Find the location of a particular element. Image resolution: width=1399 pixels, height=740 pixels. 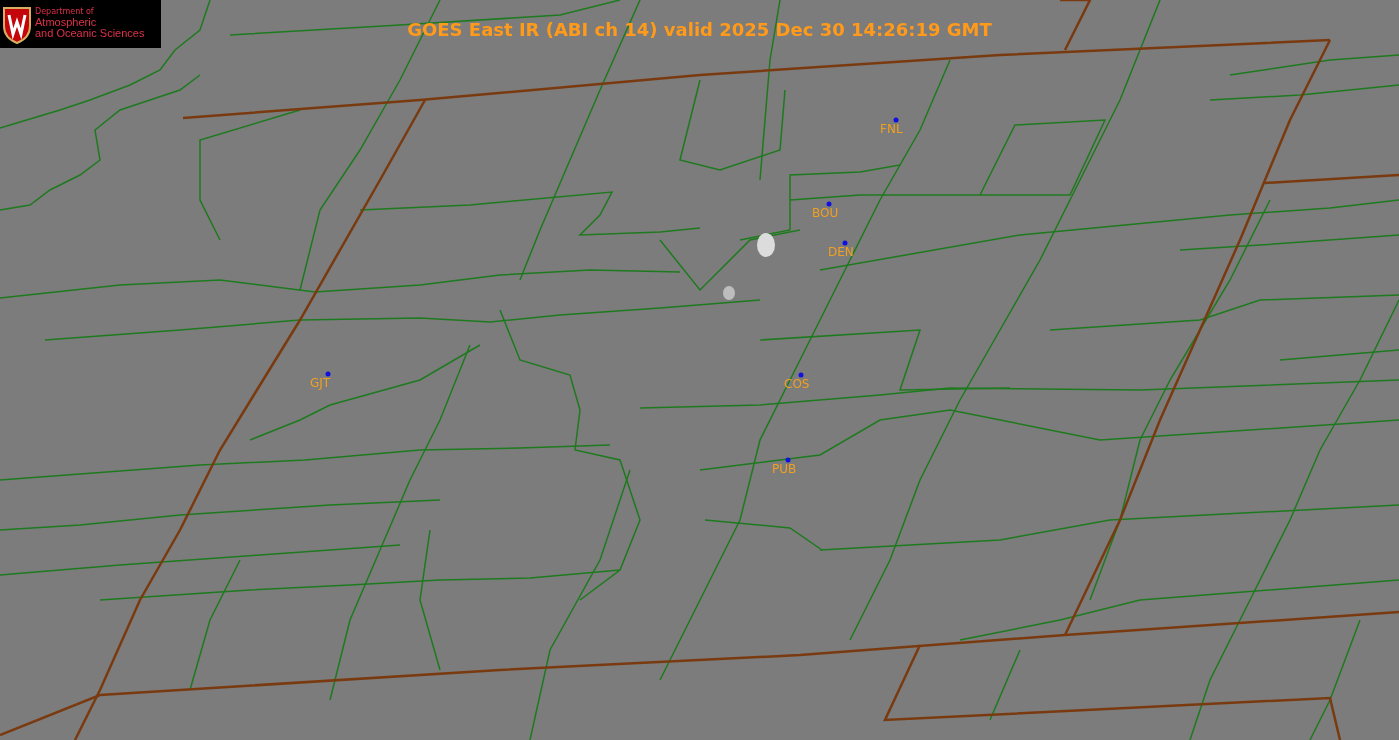

station-label: GJT is located at coordinates (320, 383).